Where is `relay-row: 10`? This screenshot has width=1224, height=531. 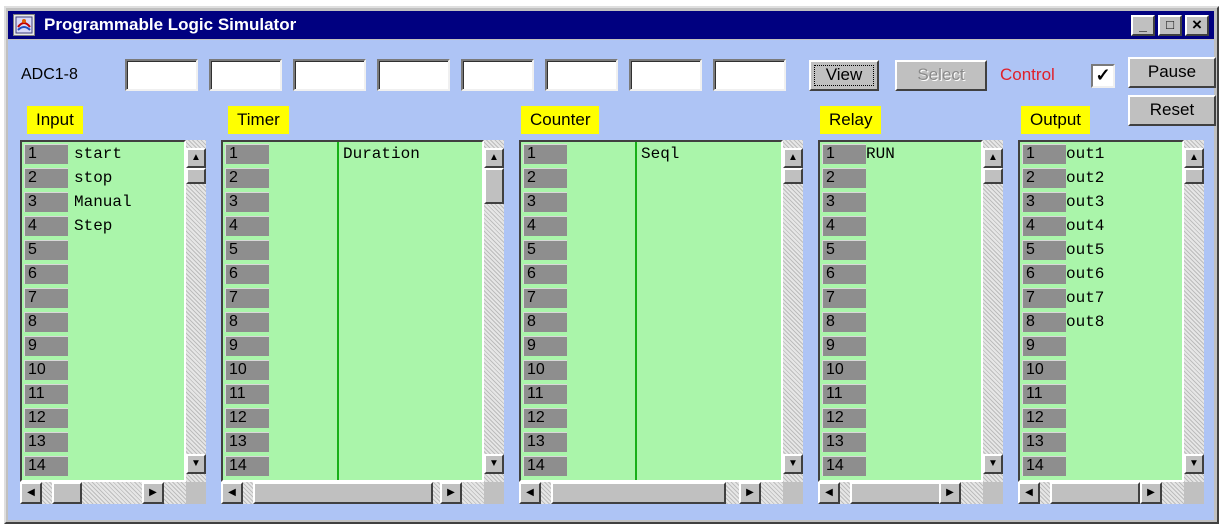 relay-row: 10 is located at coordinates (900, 370).